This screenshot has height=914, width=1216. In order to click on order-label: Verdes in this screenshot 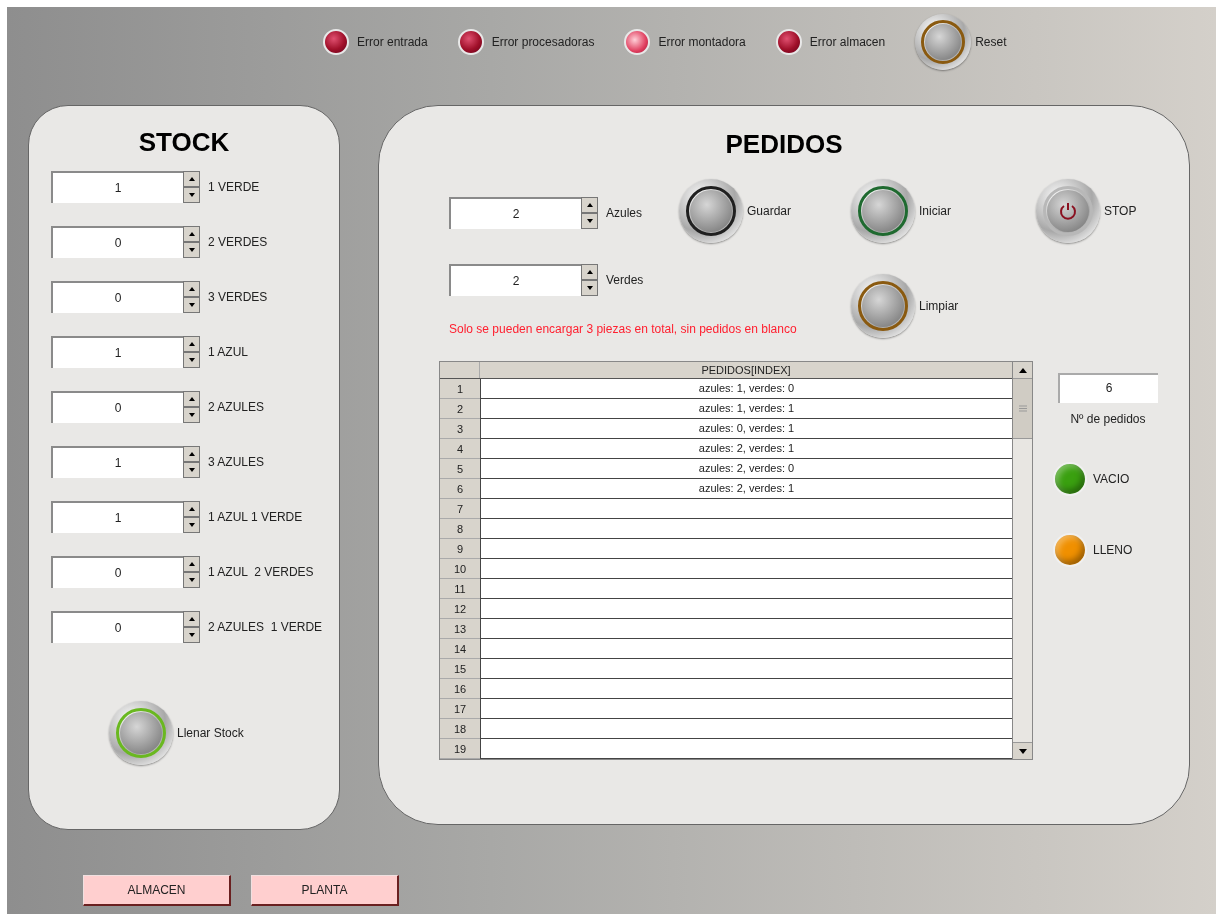, I will do `click(625, 280)`.